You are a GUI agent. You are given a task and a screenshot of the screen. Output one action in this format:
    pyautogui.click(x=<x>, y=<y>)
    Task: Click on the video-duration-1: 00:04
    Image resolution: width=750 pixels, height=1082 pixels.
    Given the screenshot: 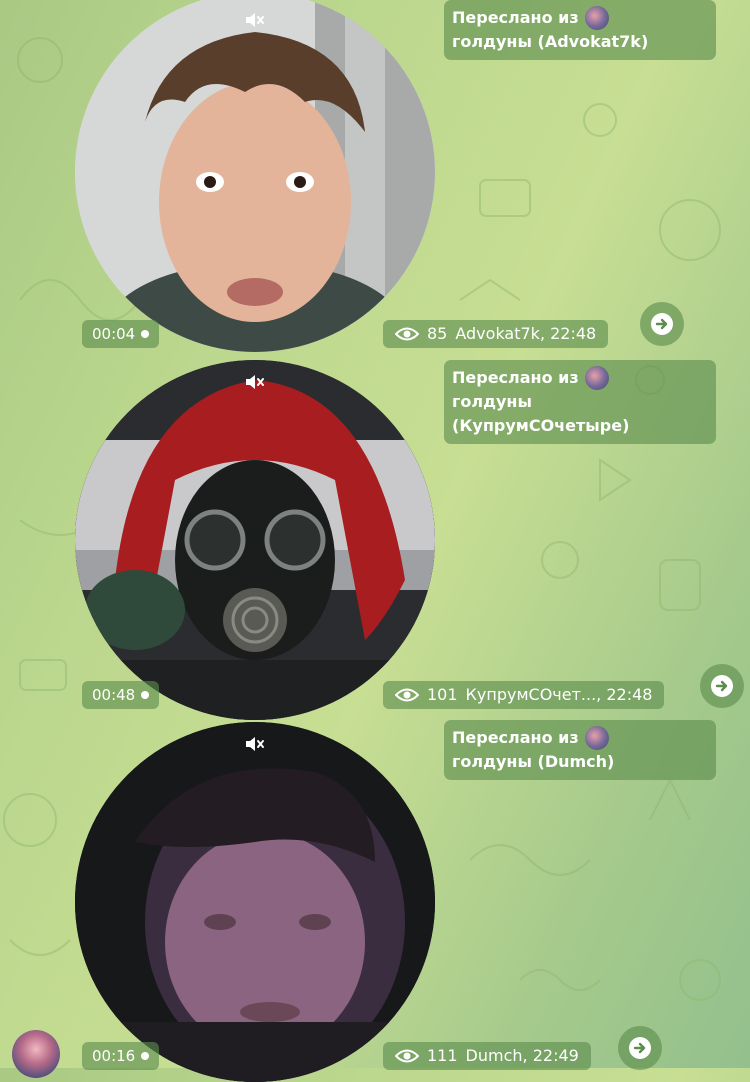 What is the action you would take?
    pyautogui.click(x=121, y=334)
    